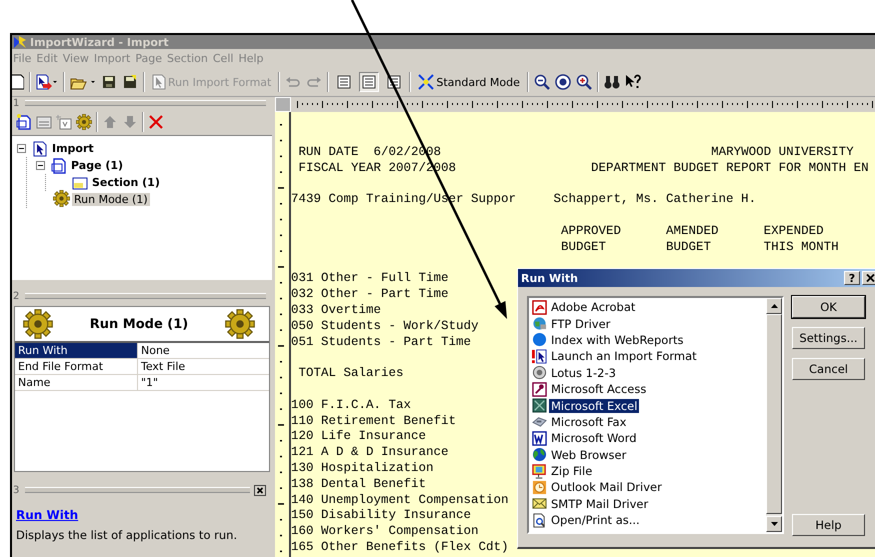 This screenshot has width=875, height=557. What do you see at coordinates (203, 382) in the screenshot?
I see `property-value: "1"` at bounding box center [203, 382].